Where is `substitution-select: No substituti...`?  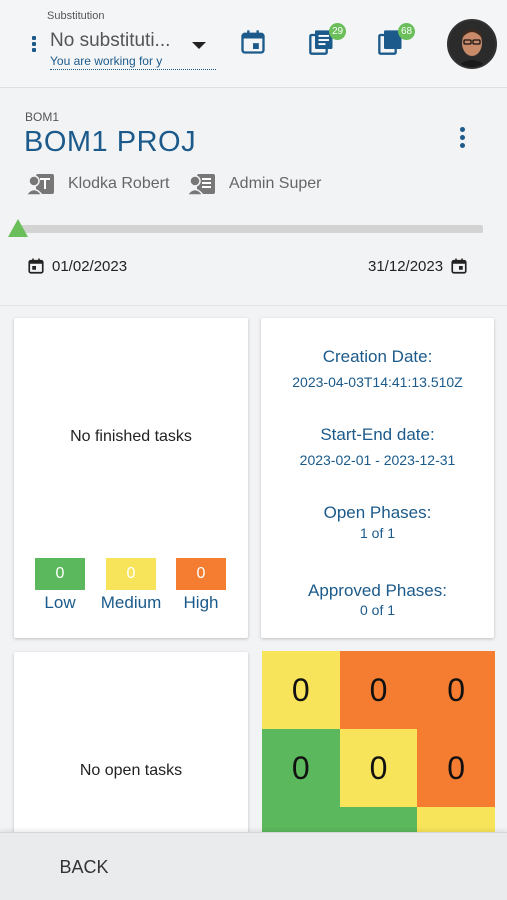
substitution-select: No substituti... is located at coordinates (110, 41).